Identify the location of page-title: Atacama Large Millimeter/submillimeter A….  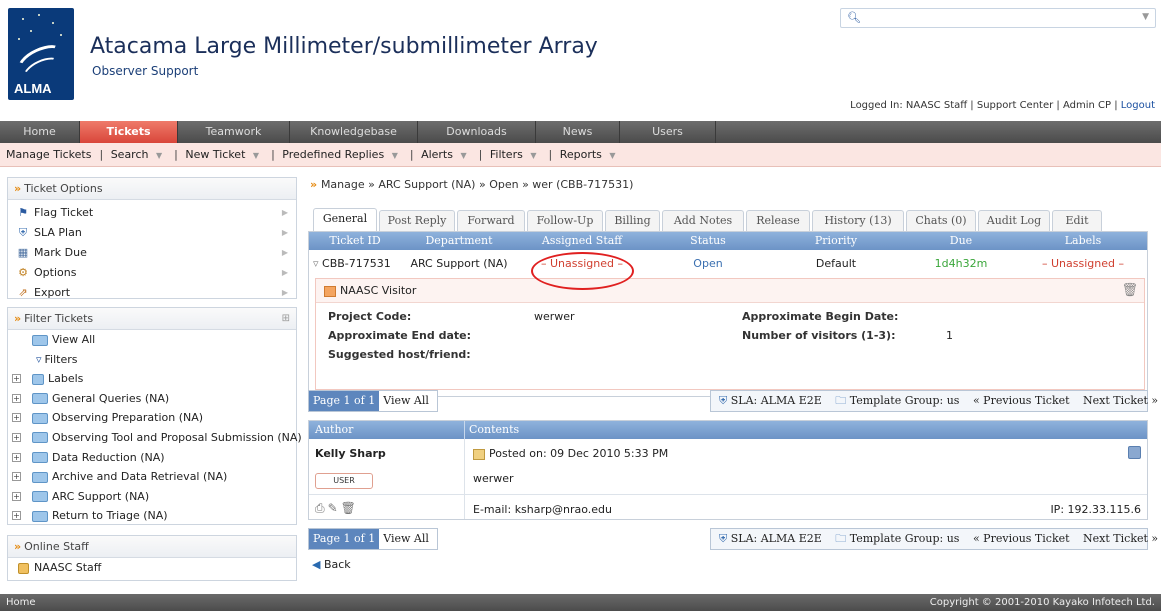
(344, 46).